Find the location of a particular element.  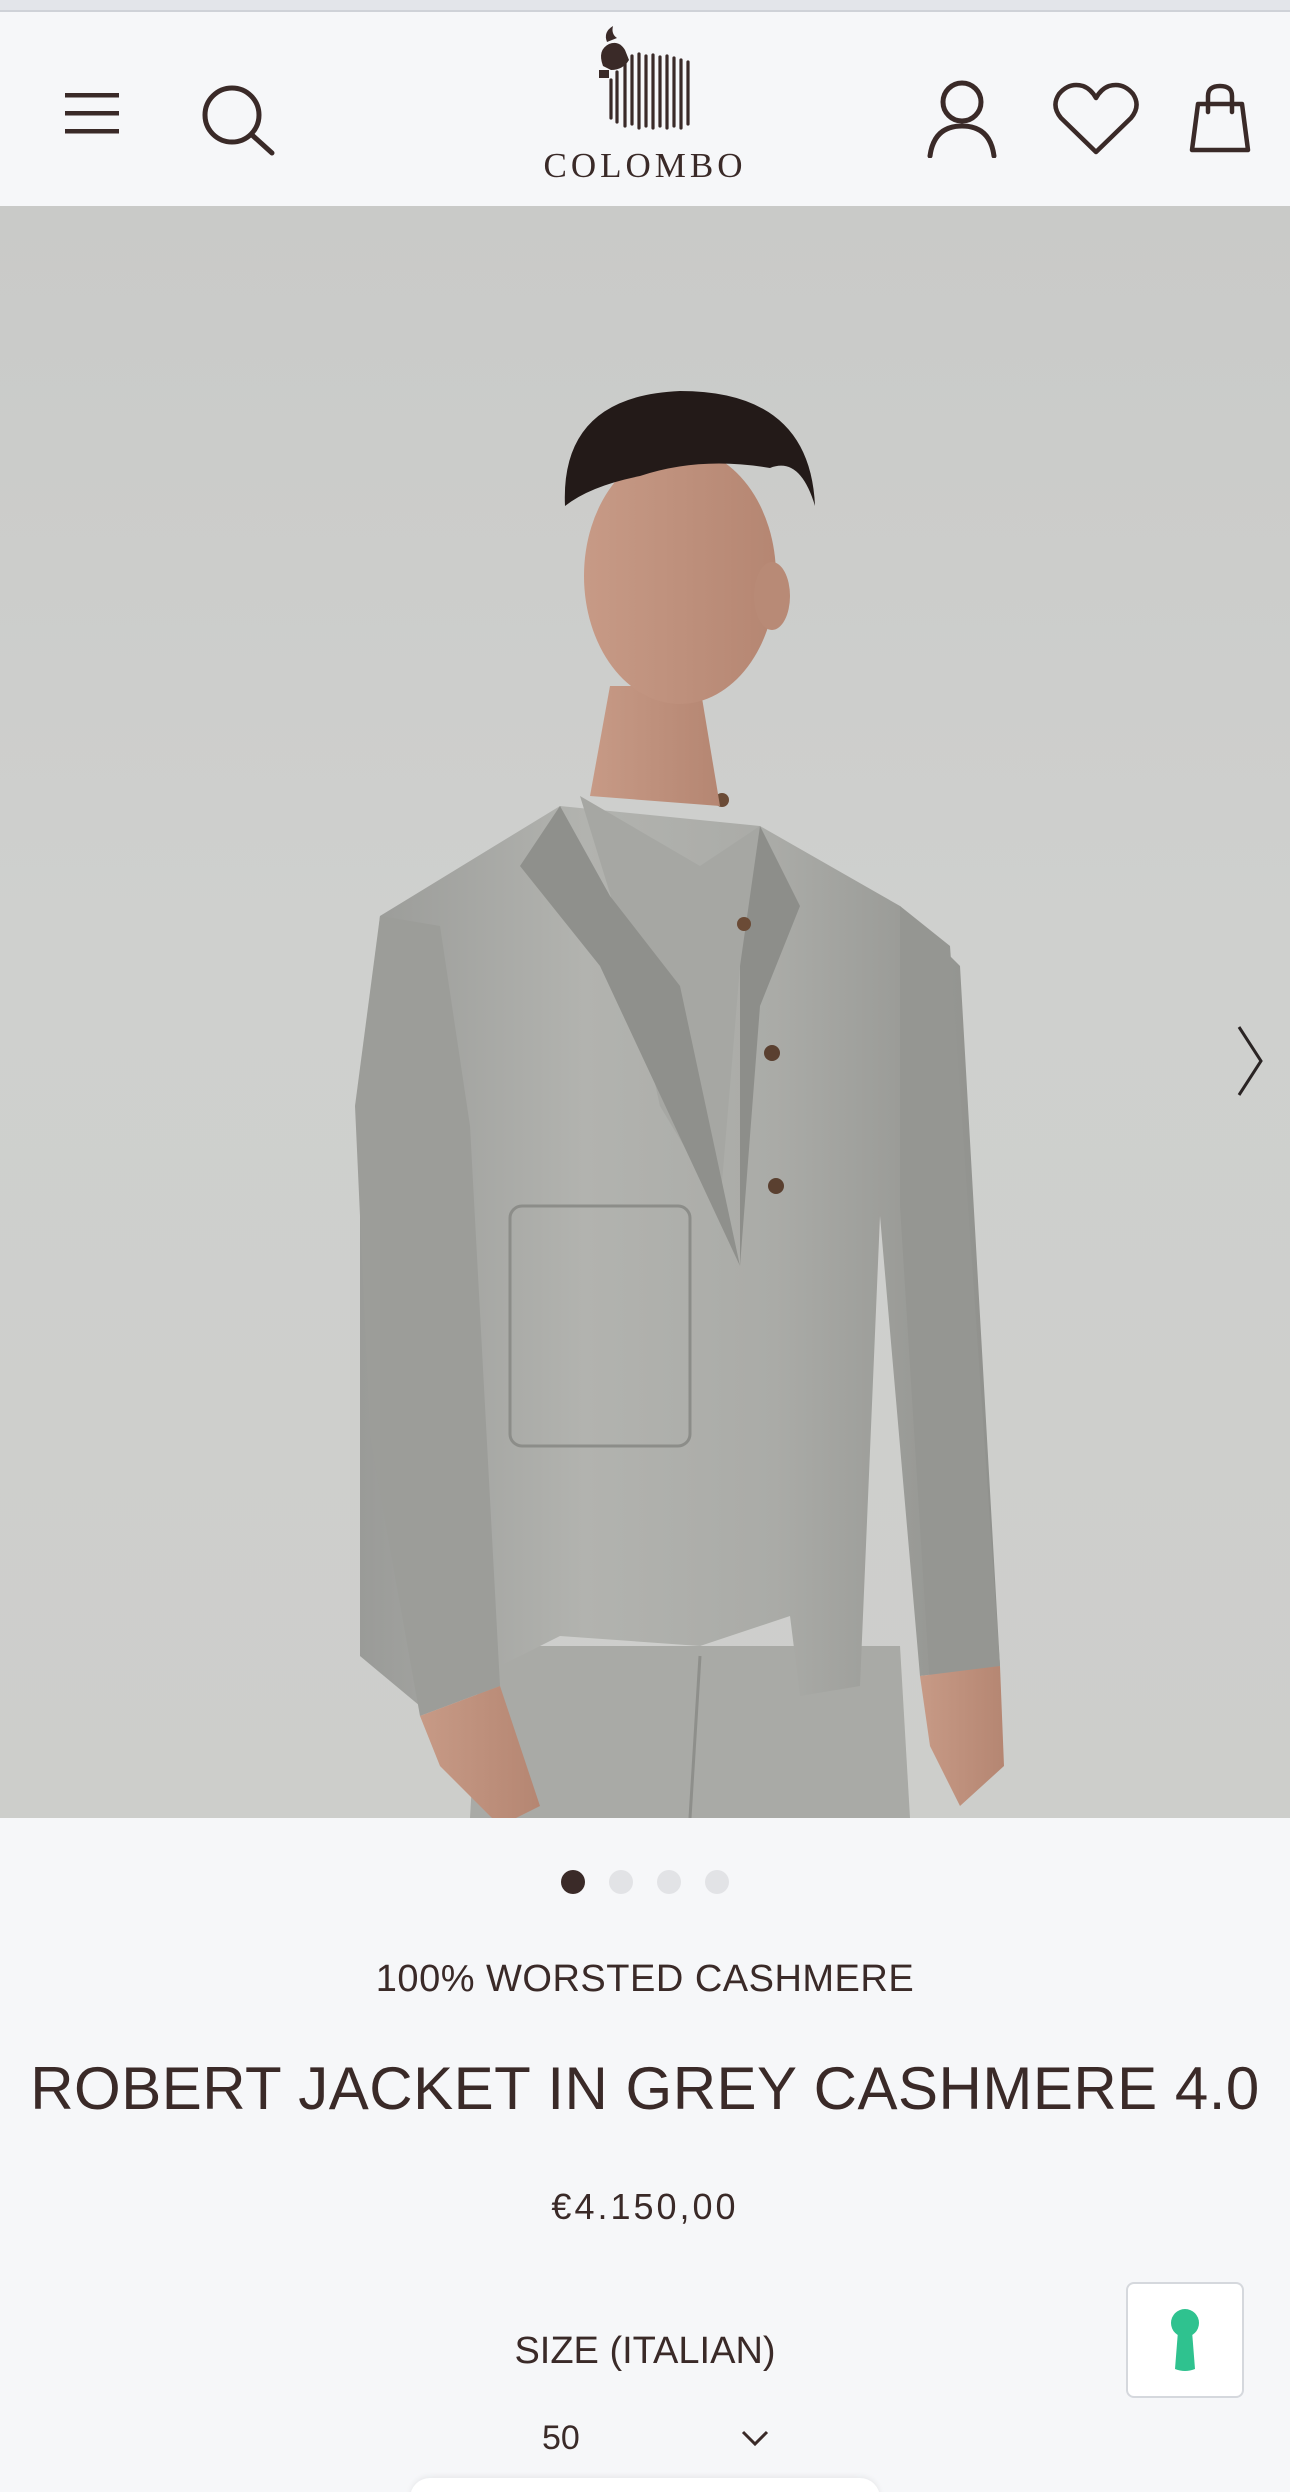

wishlist-button is located at coordinates (1096, 118).